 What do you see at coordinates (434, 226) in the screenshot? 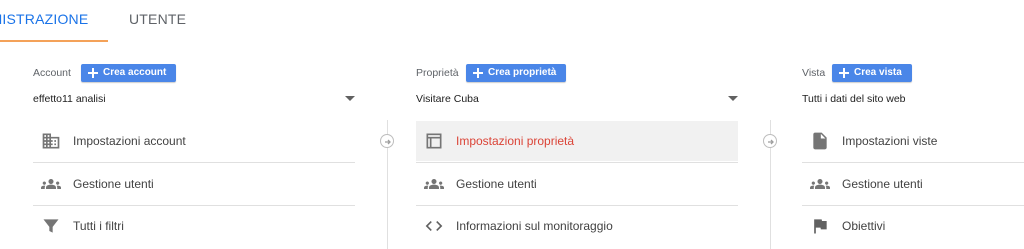
I see `code-icon` at bounding box center [434, 226].